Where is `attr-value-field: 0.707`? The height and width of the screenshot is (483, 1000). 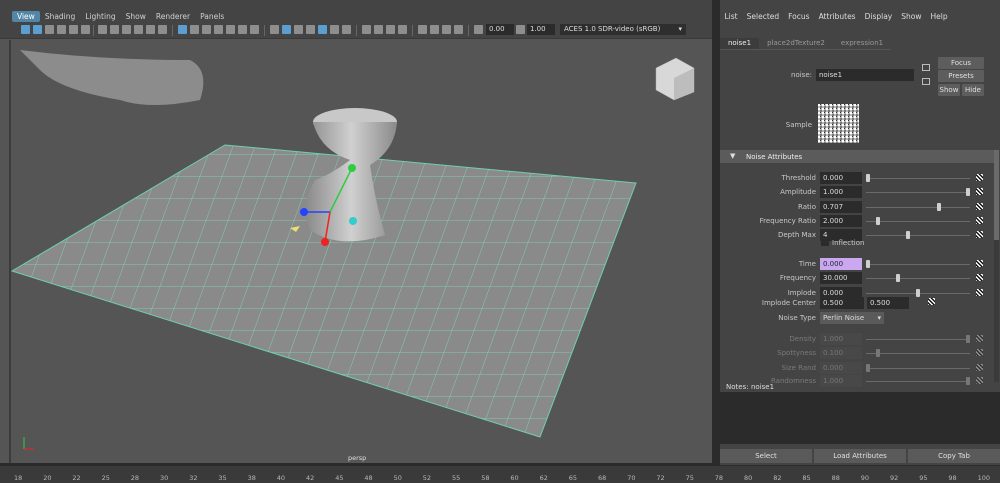 attr-value-field: 0.707 is located at coordinates (841, 207).